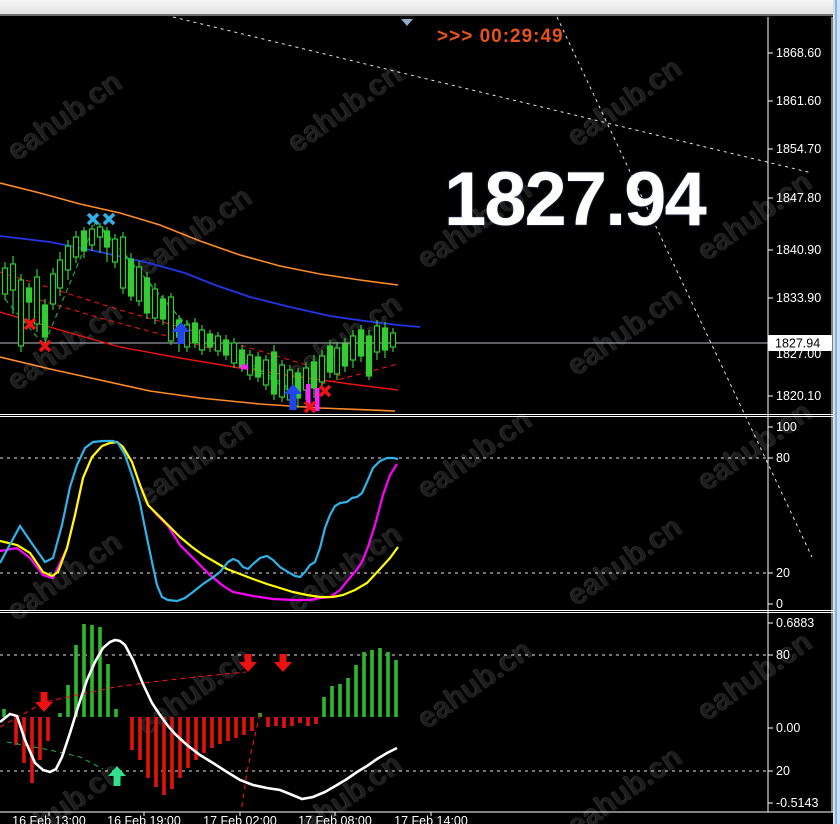  What do you see at coordinates (335, 819) in the screenshot?
I see `time-axis-label: 17 Feb 08:00` at bounding box center [335, 819].